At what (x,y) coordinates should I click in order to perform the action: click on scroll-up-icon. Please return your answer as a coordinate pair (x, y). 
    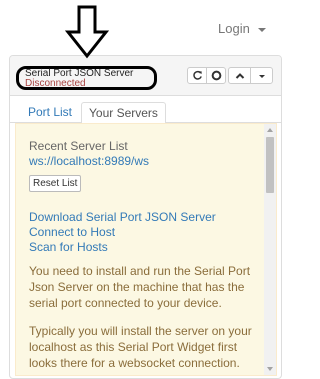
    Looking at the image, I should click on (270, 130).